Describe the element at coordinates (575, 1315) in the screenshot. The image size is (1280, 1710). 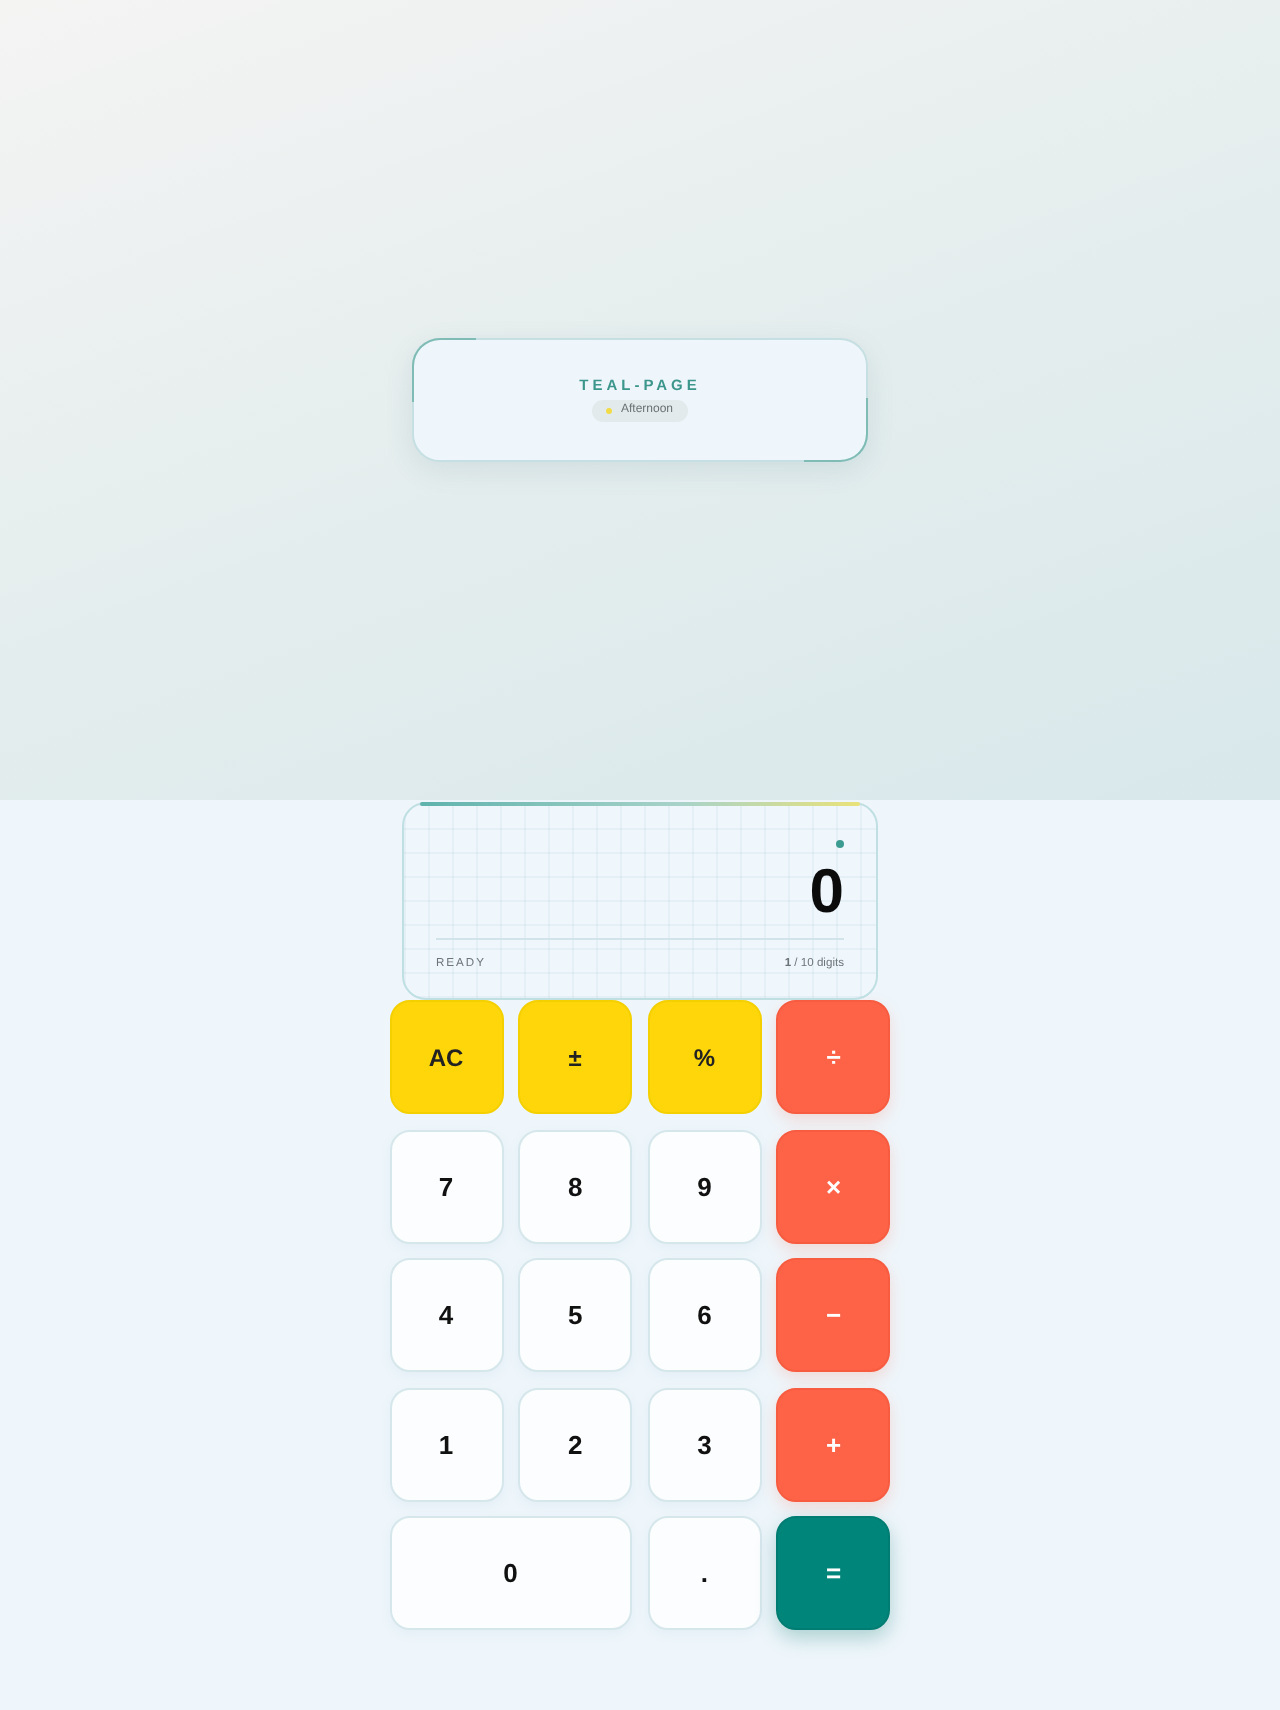
I see `calculator-key: 5` at that location.